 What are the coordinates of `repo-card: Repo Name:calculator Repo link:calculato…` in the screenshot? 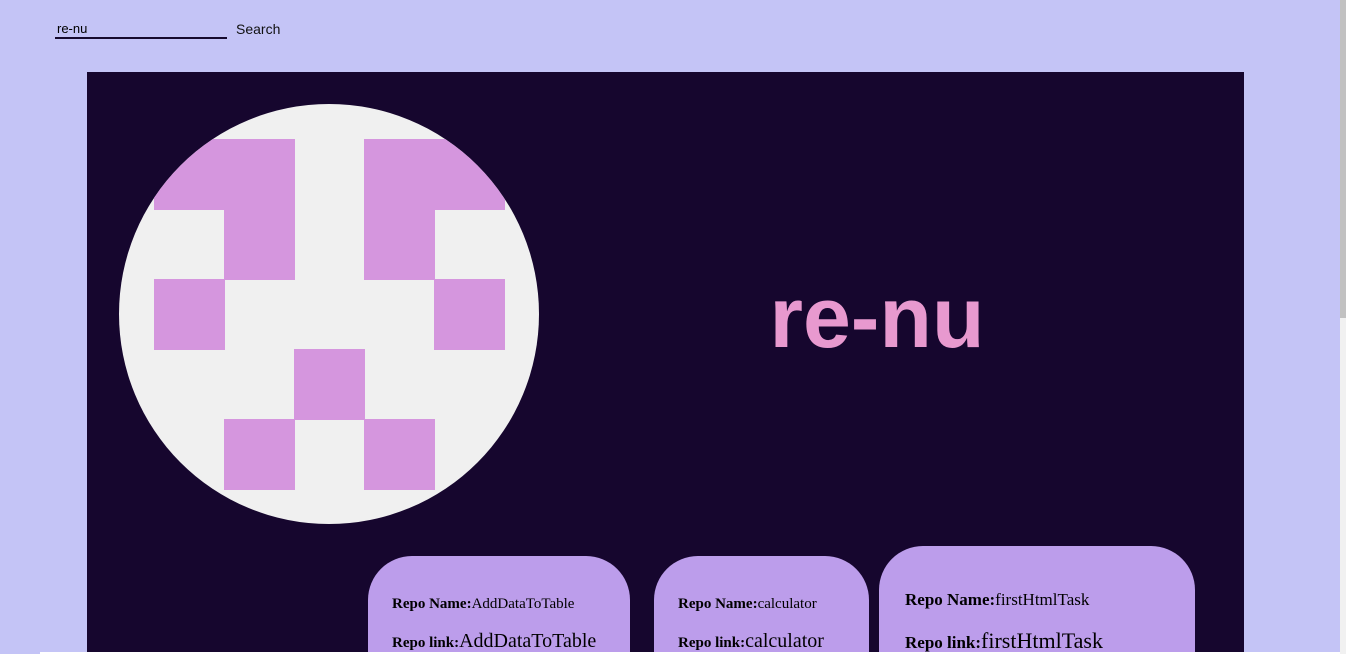 It's located at (761, 605).